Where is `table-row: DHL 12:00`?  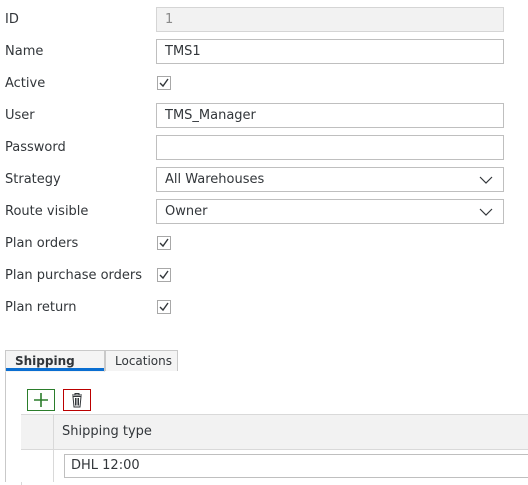
table-row: DHL 12:00 is located at coordinates (274, 466).